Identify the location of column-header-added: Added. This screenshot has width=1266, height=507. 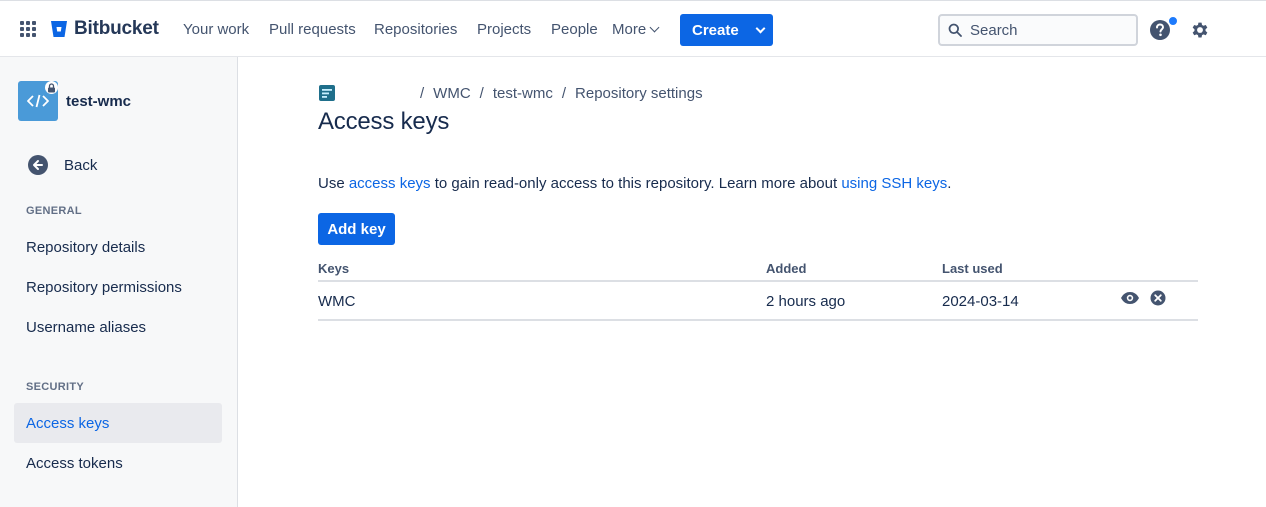
(786, 268).